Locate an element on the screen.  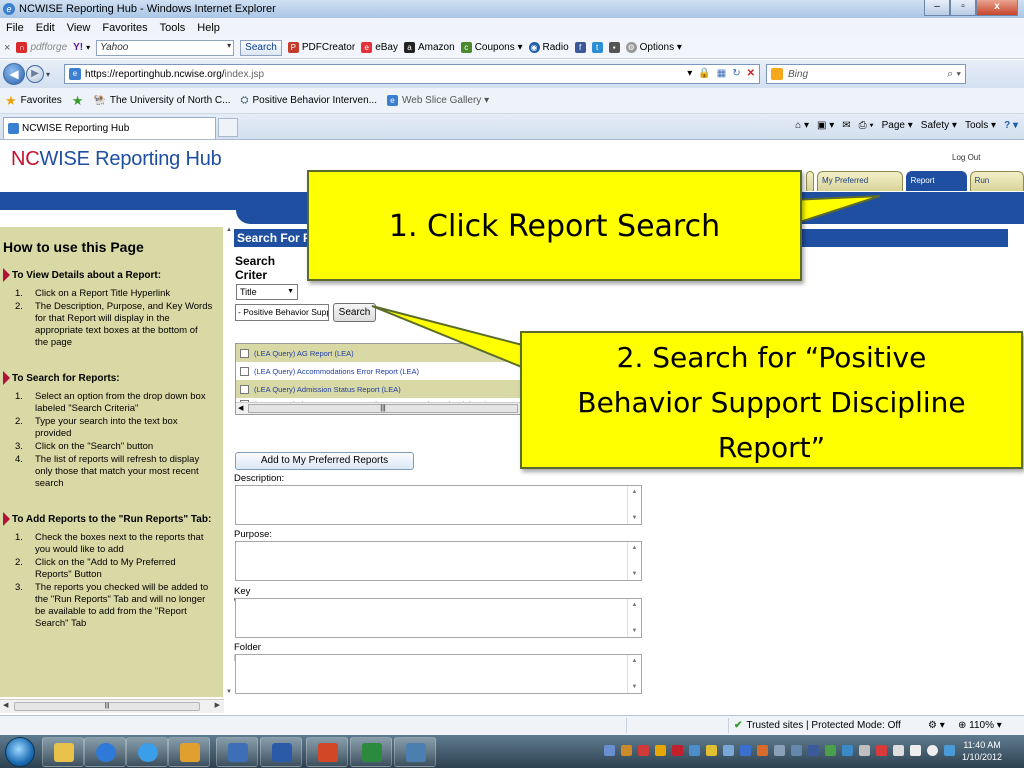
yahoo-logo: Y! ▾ is located at coordinates (81, 47).